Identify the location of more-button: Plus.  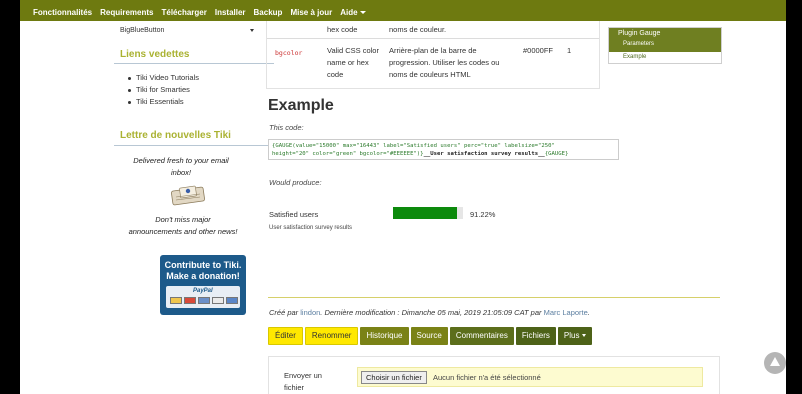
(575, 336).